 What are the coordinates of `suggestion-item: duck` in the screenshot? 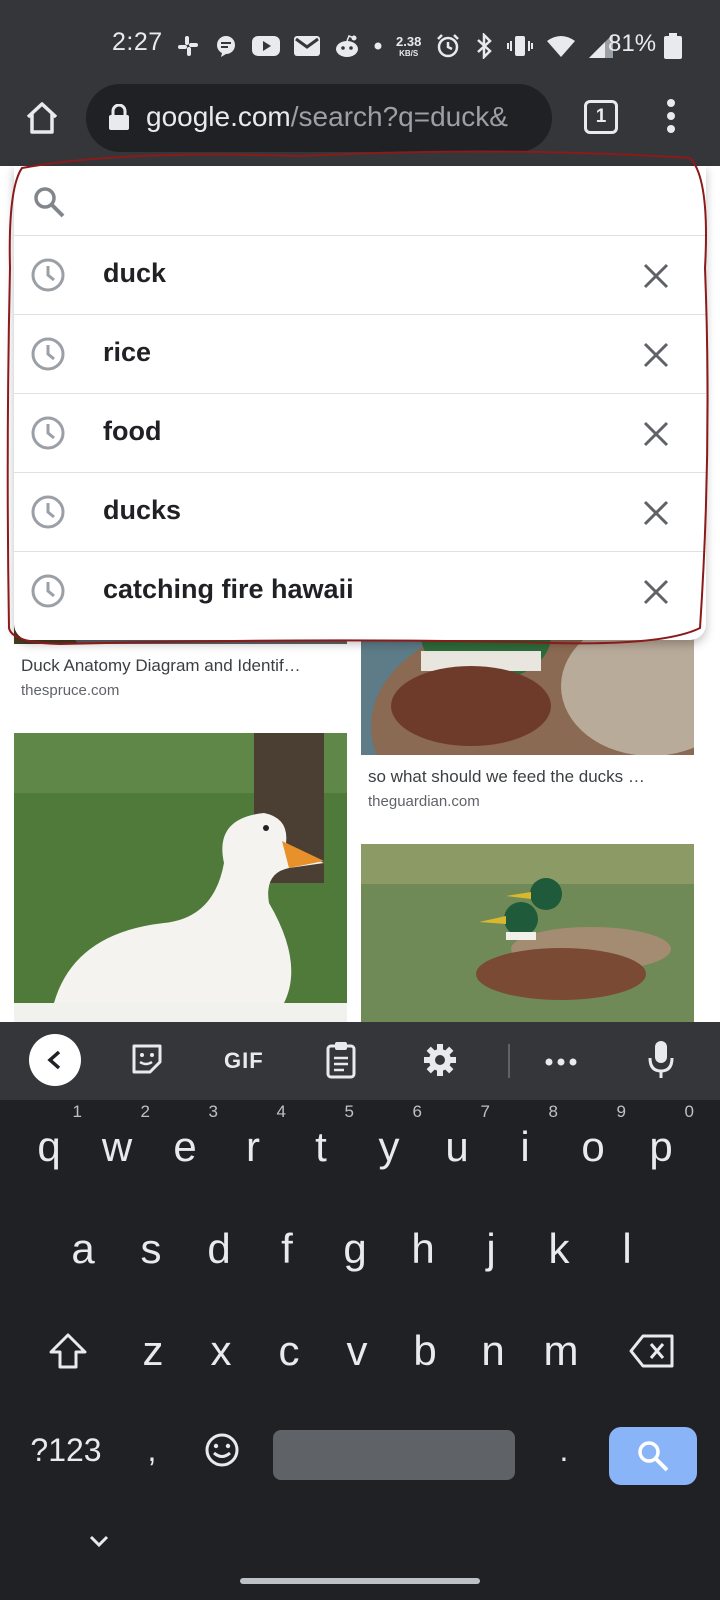 It's located at (360, 275).